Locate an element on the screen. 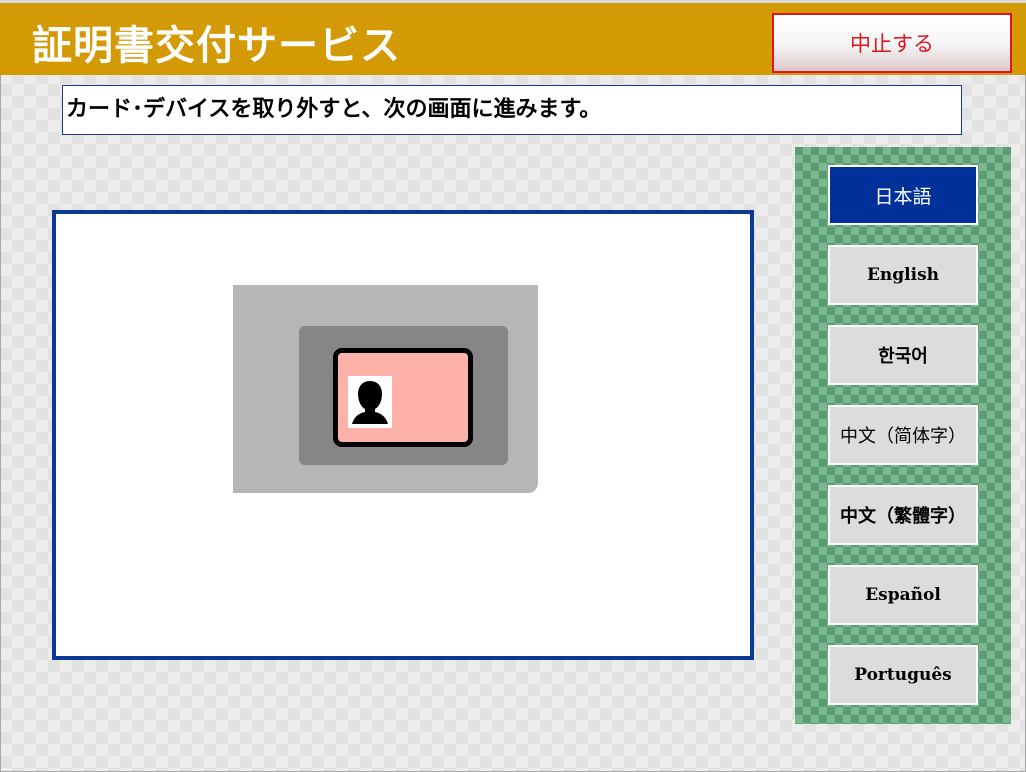  language-button-chinese-traditional: 中文（繁體字） is located at coordinates (903, 515).